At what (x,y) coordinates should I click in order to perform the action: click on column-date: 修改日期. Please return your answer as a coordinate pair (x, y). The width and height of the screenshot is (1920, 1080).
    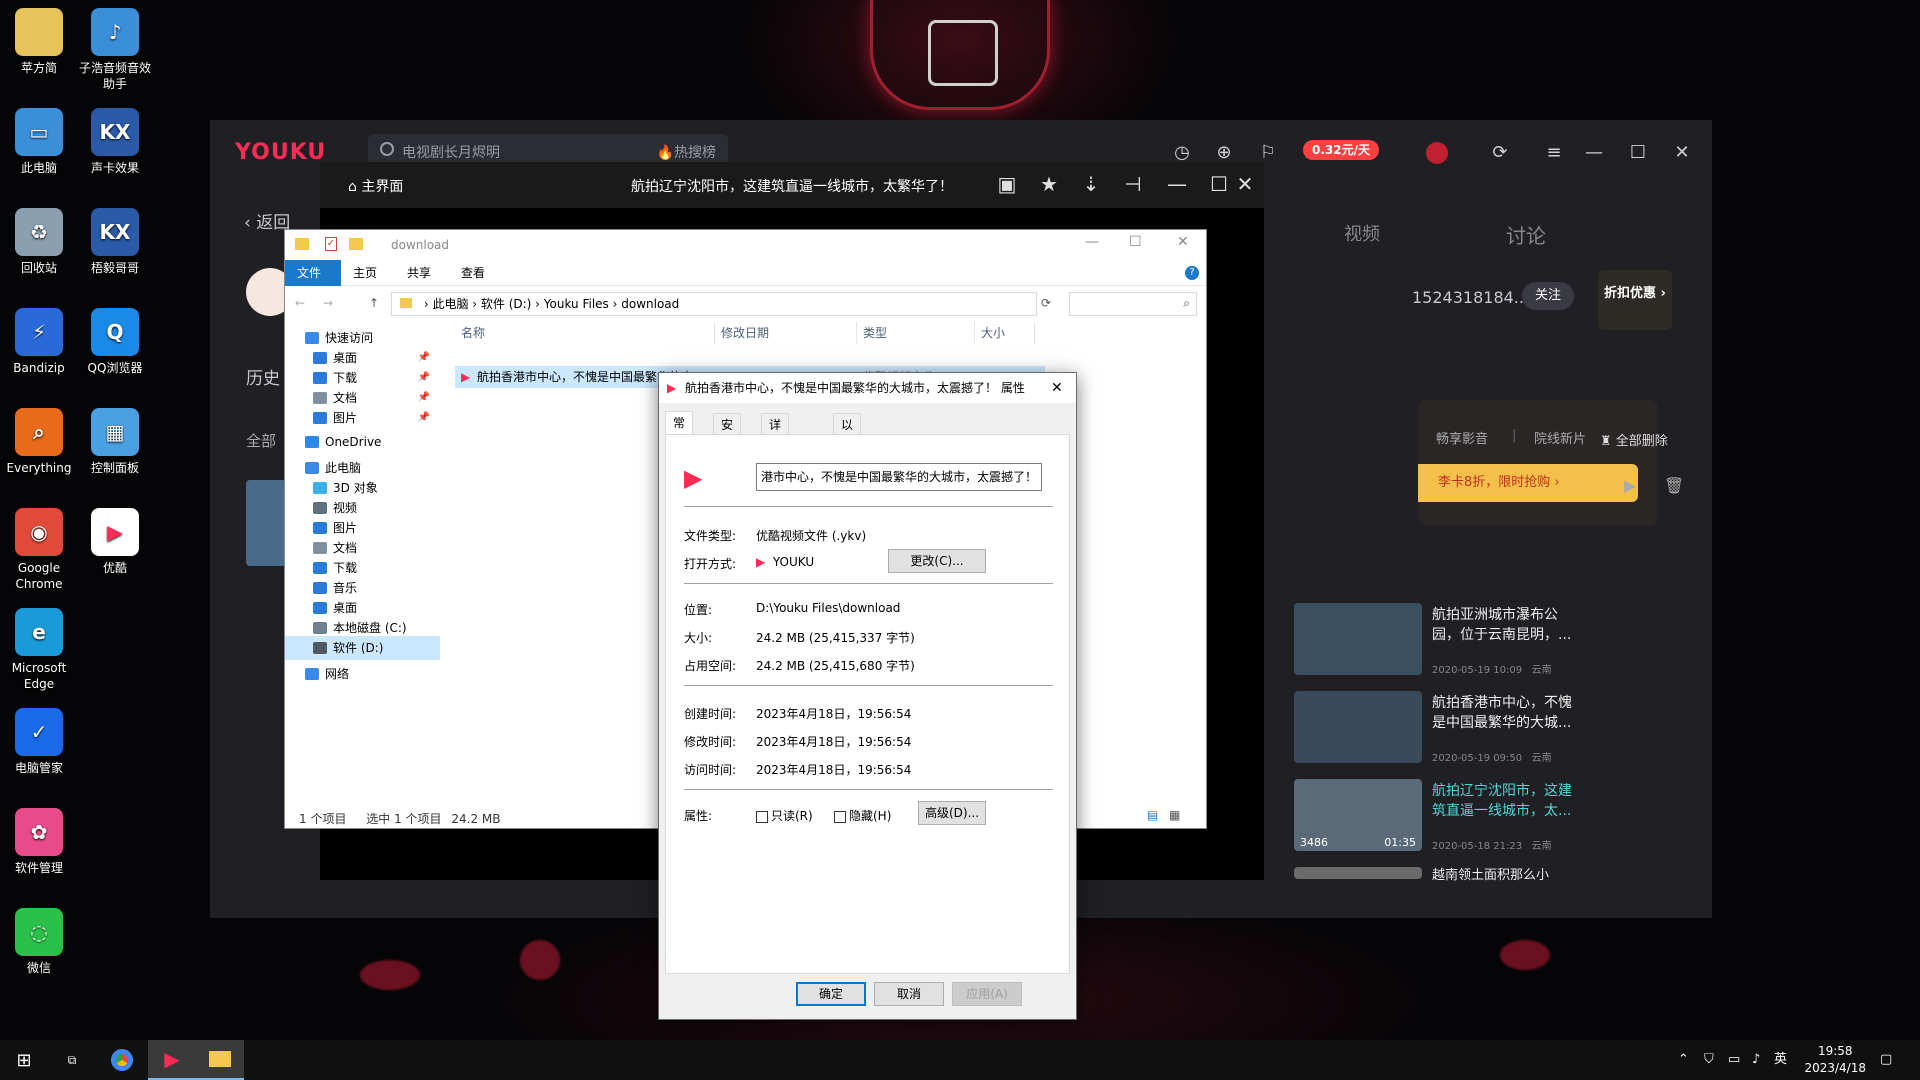
    Looking at the image, I should click on (786, 333).